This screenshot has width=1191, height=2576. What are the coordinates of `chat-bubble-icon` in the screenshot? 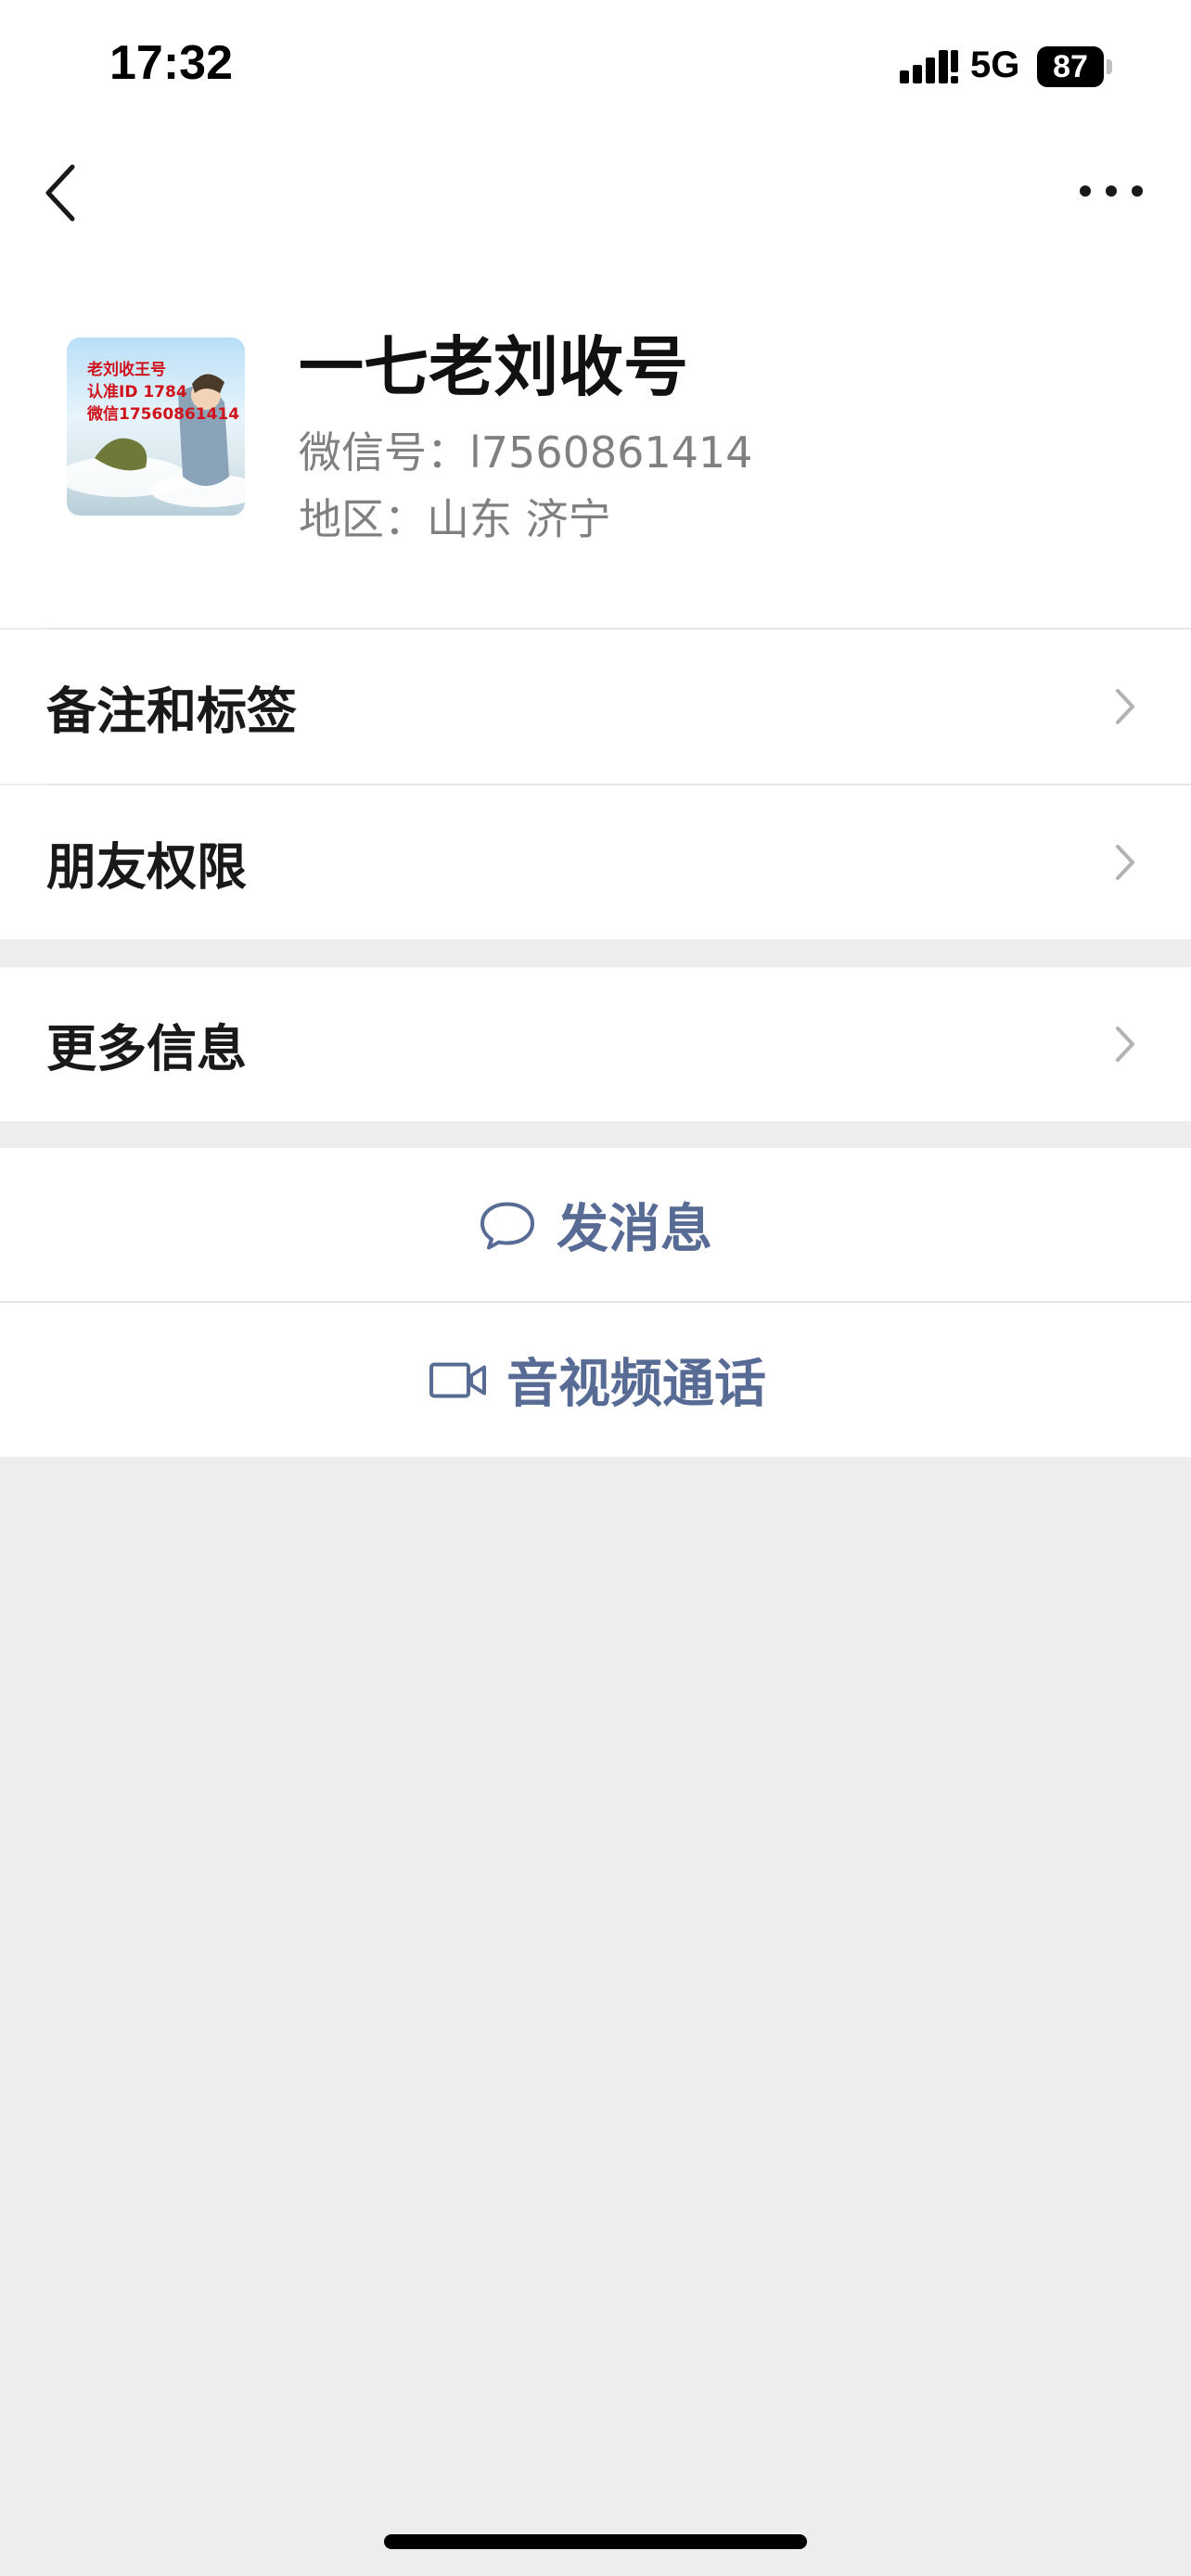 It's located at (507, 1225).